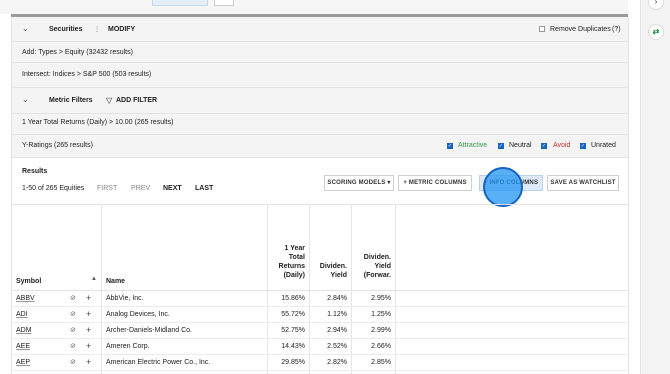 The height and width of the screenshot is (374, 670). Describe the element at coordinates (381, 298) in the screenshot. I see `dividend-yield-forward-cell: 2.95%` at that location.